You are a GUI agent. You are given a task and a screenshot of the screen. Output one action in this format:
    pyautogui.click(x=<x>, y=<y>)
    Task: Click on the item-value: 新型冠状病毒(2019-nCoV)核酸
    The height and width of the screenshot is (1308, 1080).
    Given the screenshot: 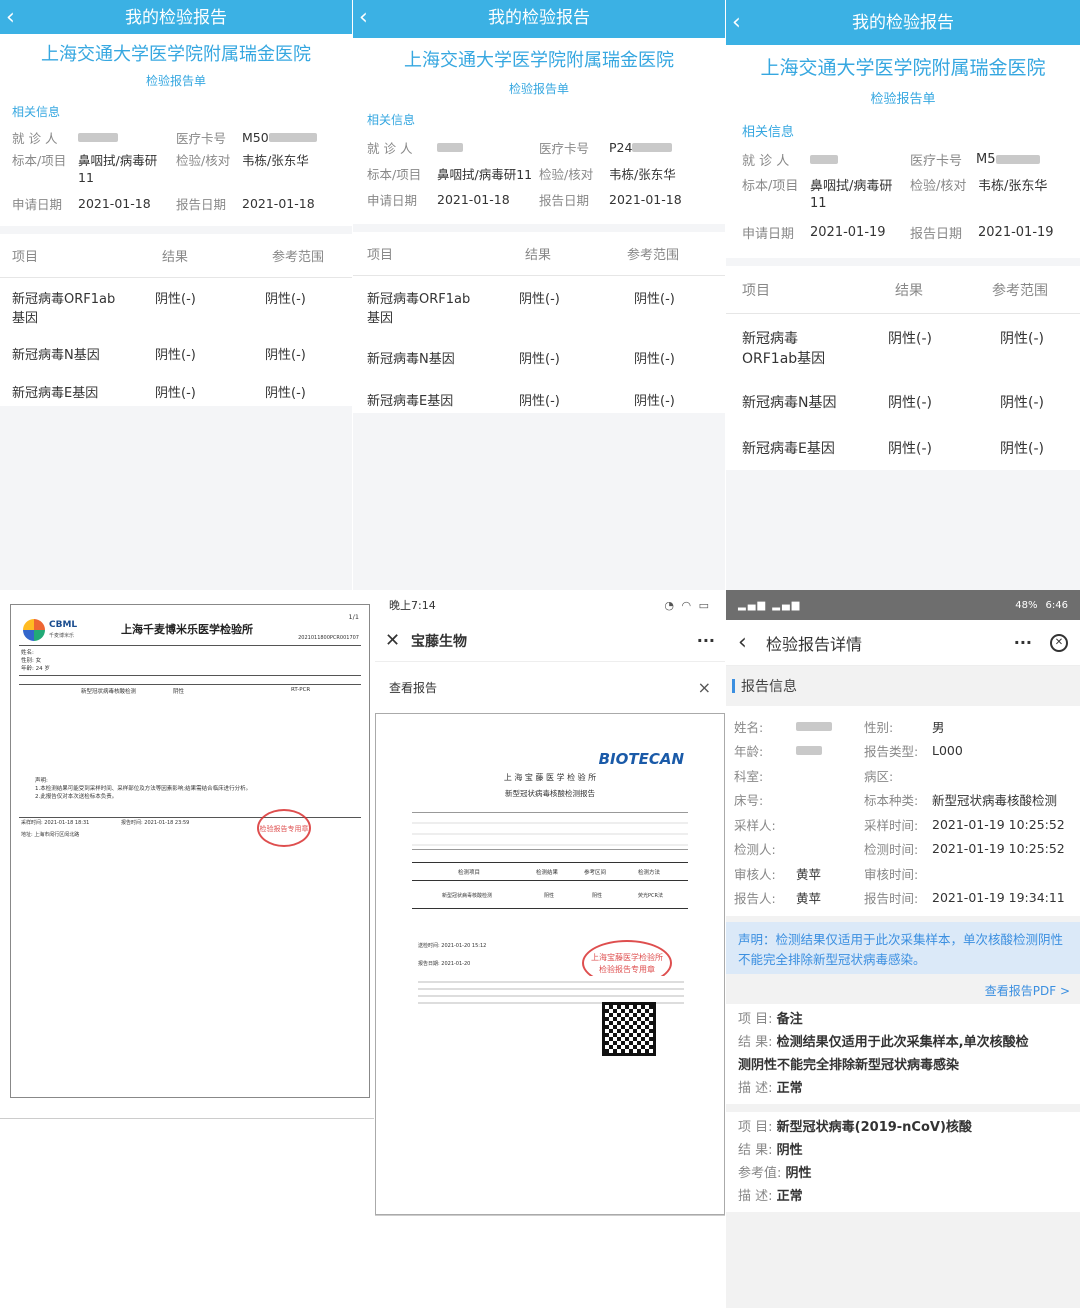 What is the action you would take?
    pyautogui.click(x=874, y=1127)
    